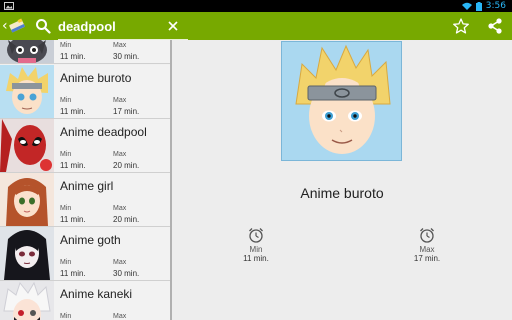 The image size is (512, 320). I want to click on search-input, so click(143, 26).